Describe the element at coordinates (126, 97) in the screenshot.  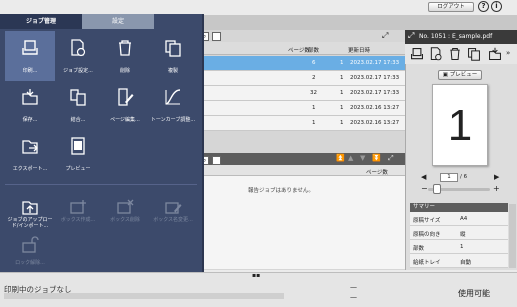
I see `page-edit-icon` at that location.